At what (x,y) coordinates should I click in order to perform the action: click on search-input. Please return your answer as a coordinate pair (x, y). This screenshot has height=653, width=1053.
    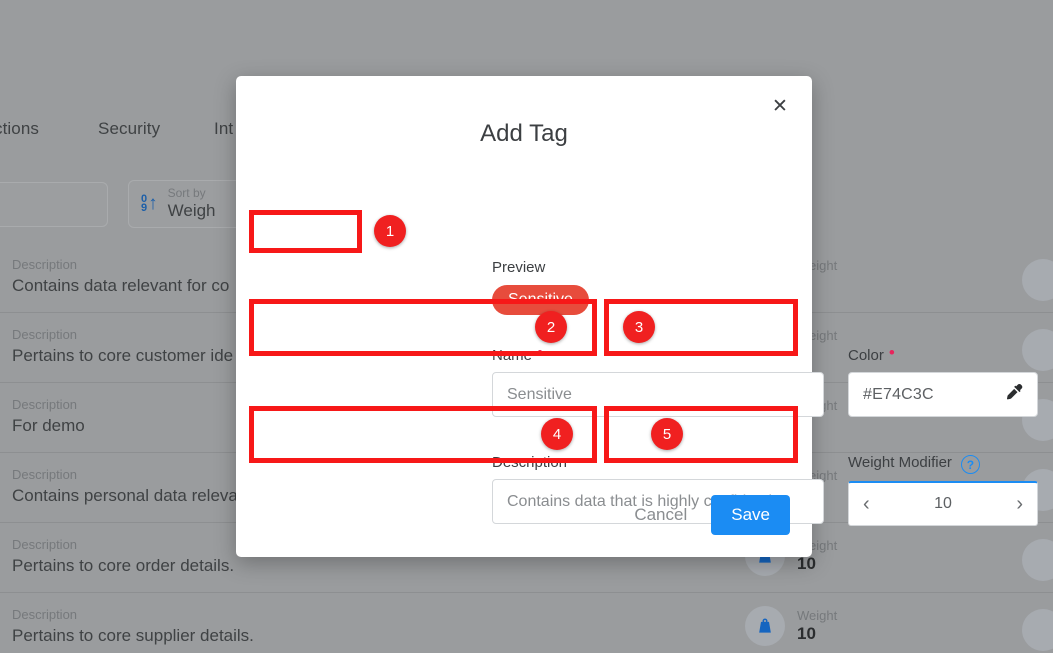
    Looking at the image, I should click on (54, 204).